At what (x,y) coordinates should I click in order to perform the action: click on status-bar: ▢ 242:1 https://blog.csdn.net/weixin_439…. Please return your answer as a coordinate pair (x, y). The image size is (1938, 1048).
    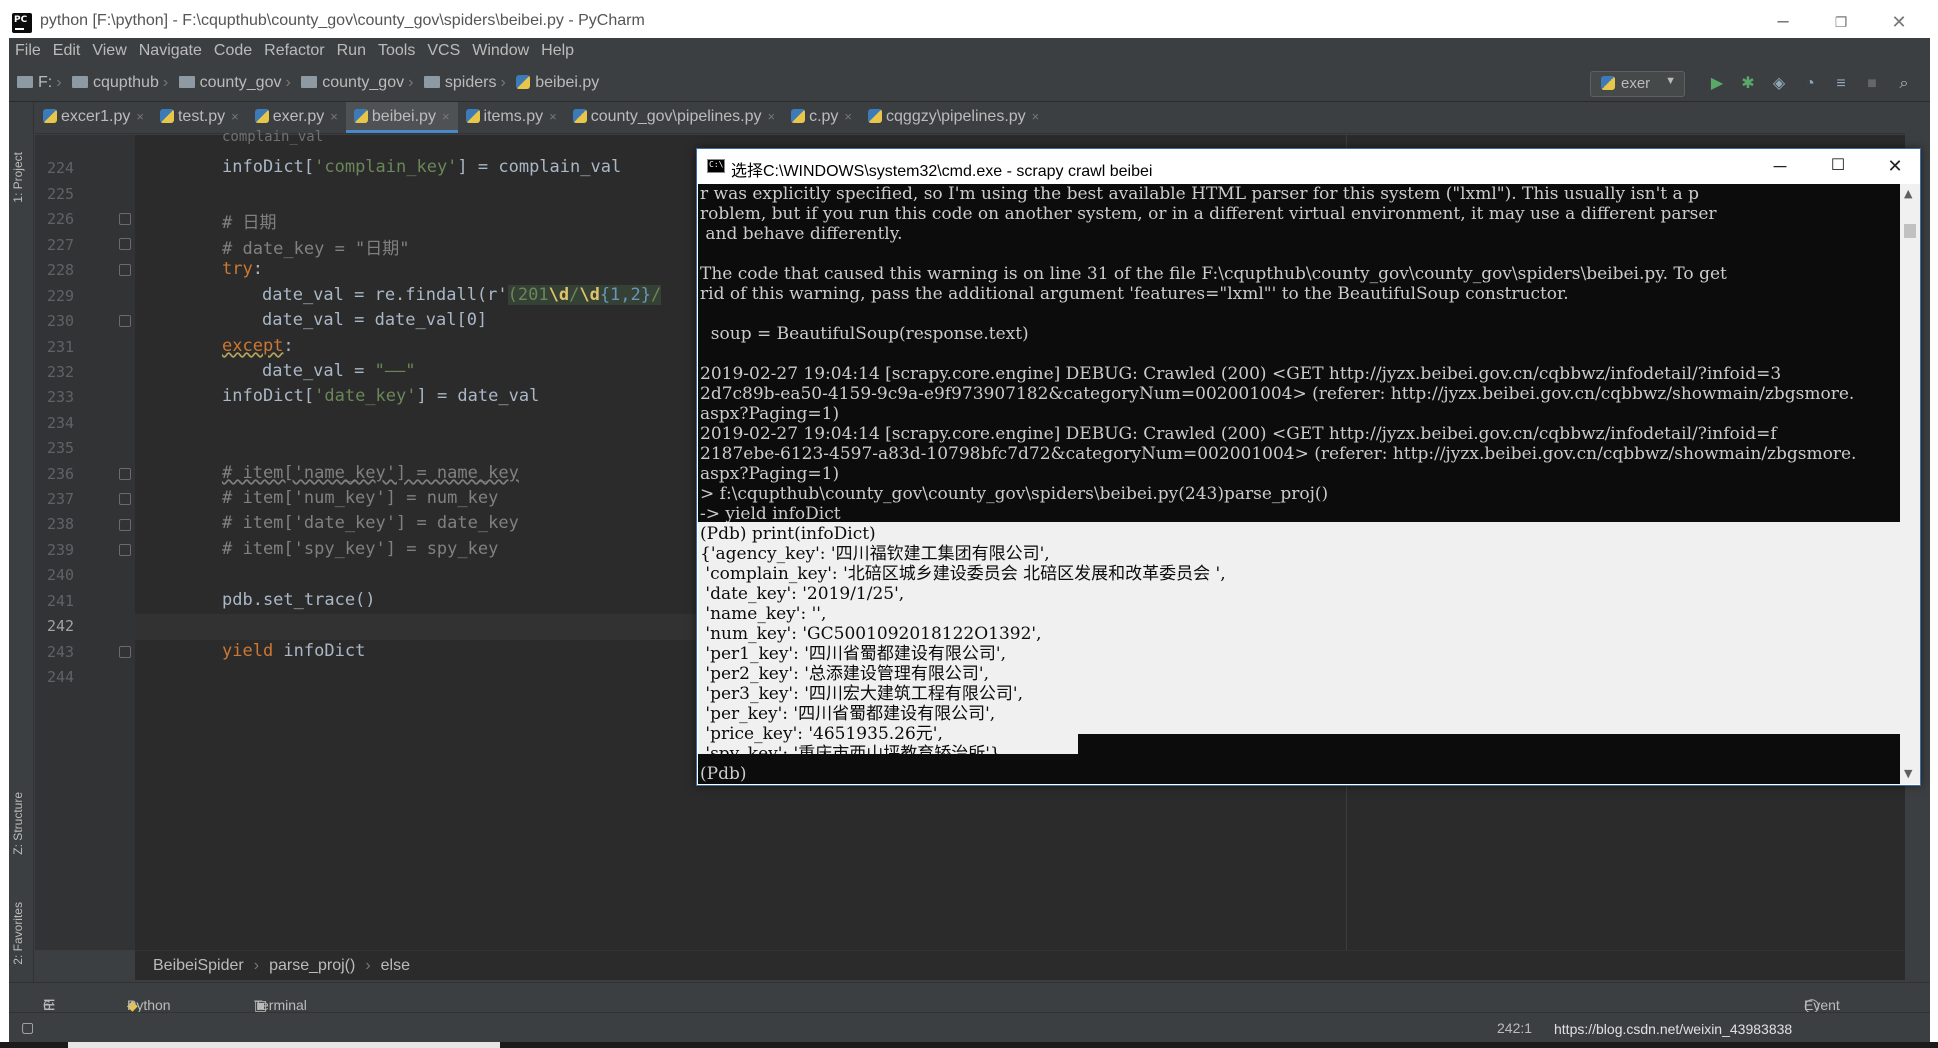
    Looking at the image, I should click on (969, 1027).